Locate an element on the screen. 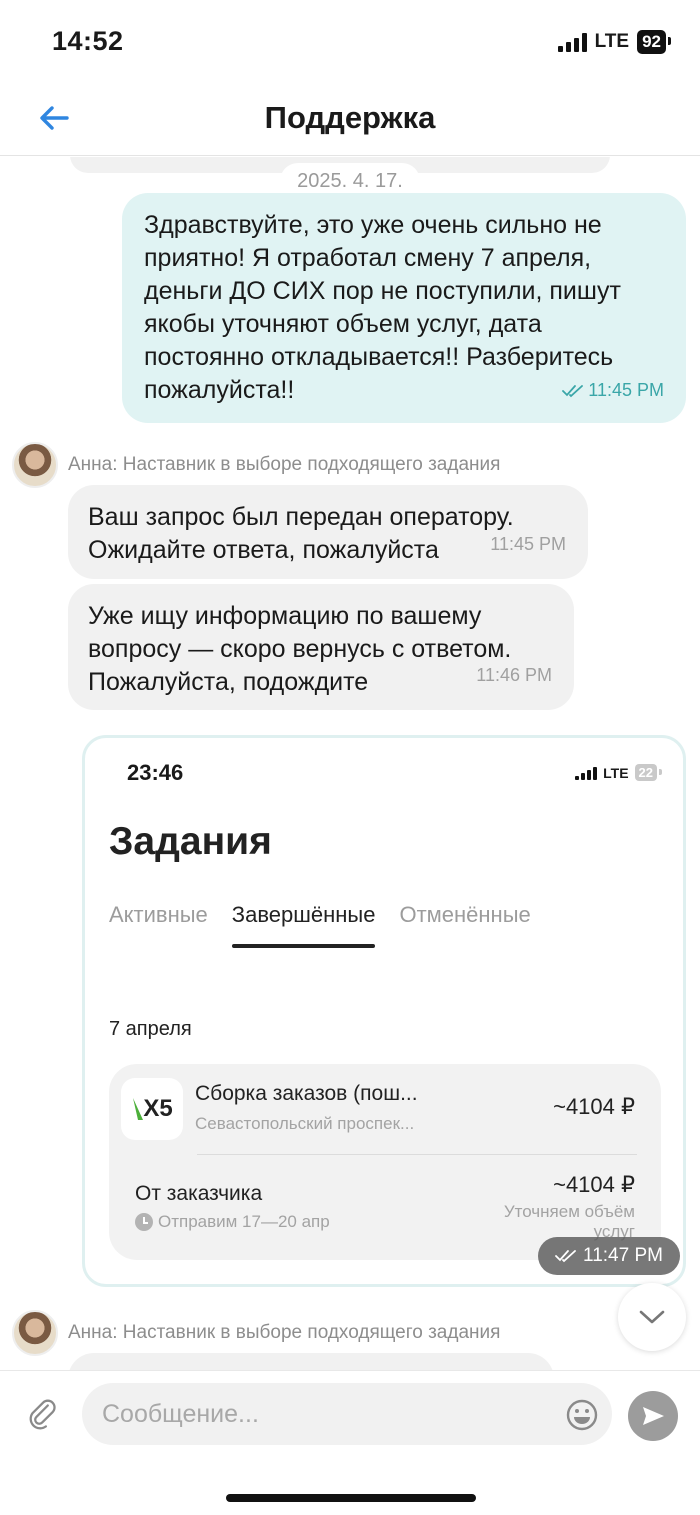 The width and height of the screenshot is (700, 1515). composer is located at coordinates (350, 1415).